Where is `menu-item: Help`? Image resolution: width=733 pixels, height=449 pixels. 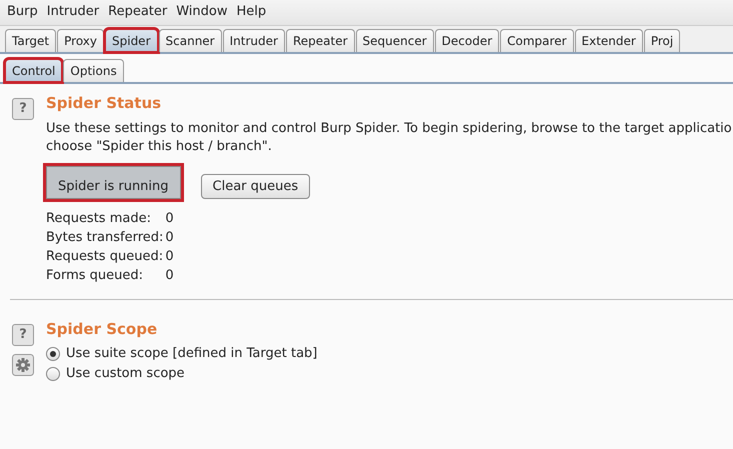
menu-item: Help is located at coordinates (251, 12).